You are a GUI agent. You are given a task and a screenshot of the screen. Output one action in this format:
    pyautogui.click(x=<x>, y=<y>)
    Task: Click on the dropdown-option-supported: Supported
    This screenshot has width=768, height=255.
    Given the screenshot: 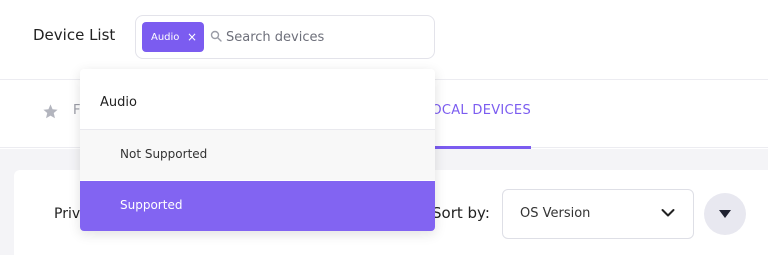 What is the action you would take?
    pyautogui.click(x=257, y=206)
    